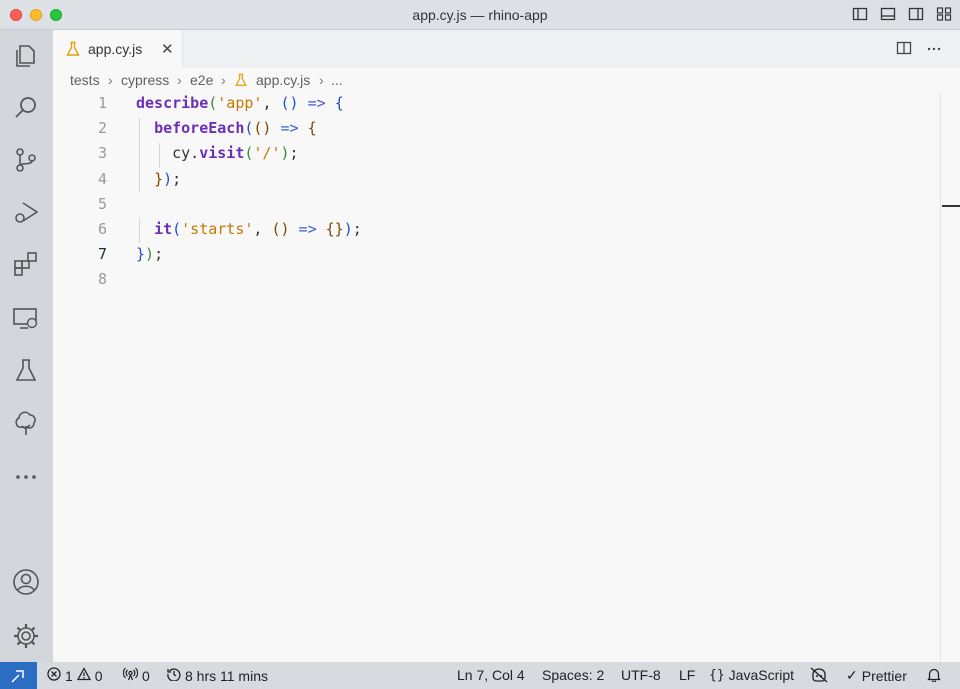 This screenshot has width=960, height=689. What do you see at coordinates (944, 14) in the screenshot?
I see `customize-layout-icon` at bounding box center [944, 14].